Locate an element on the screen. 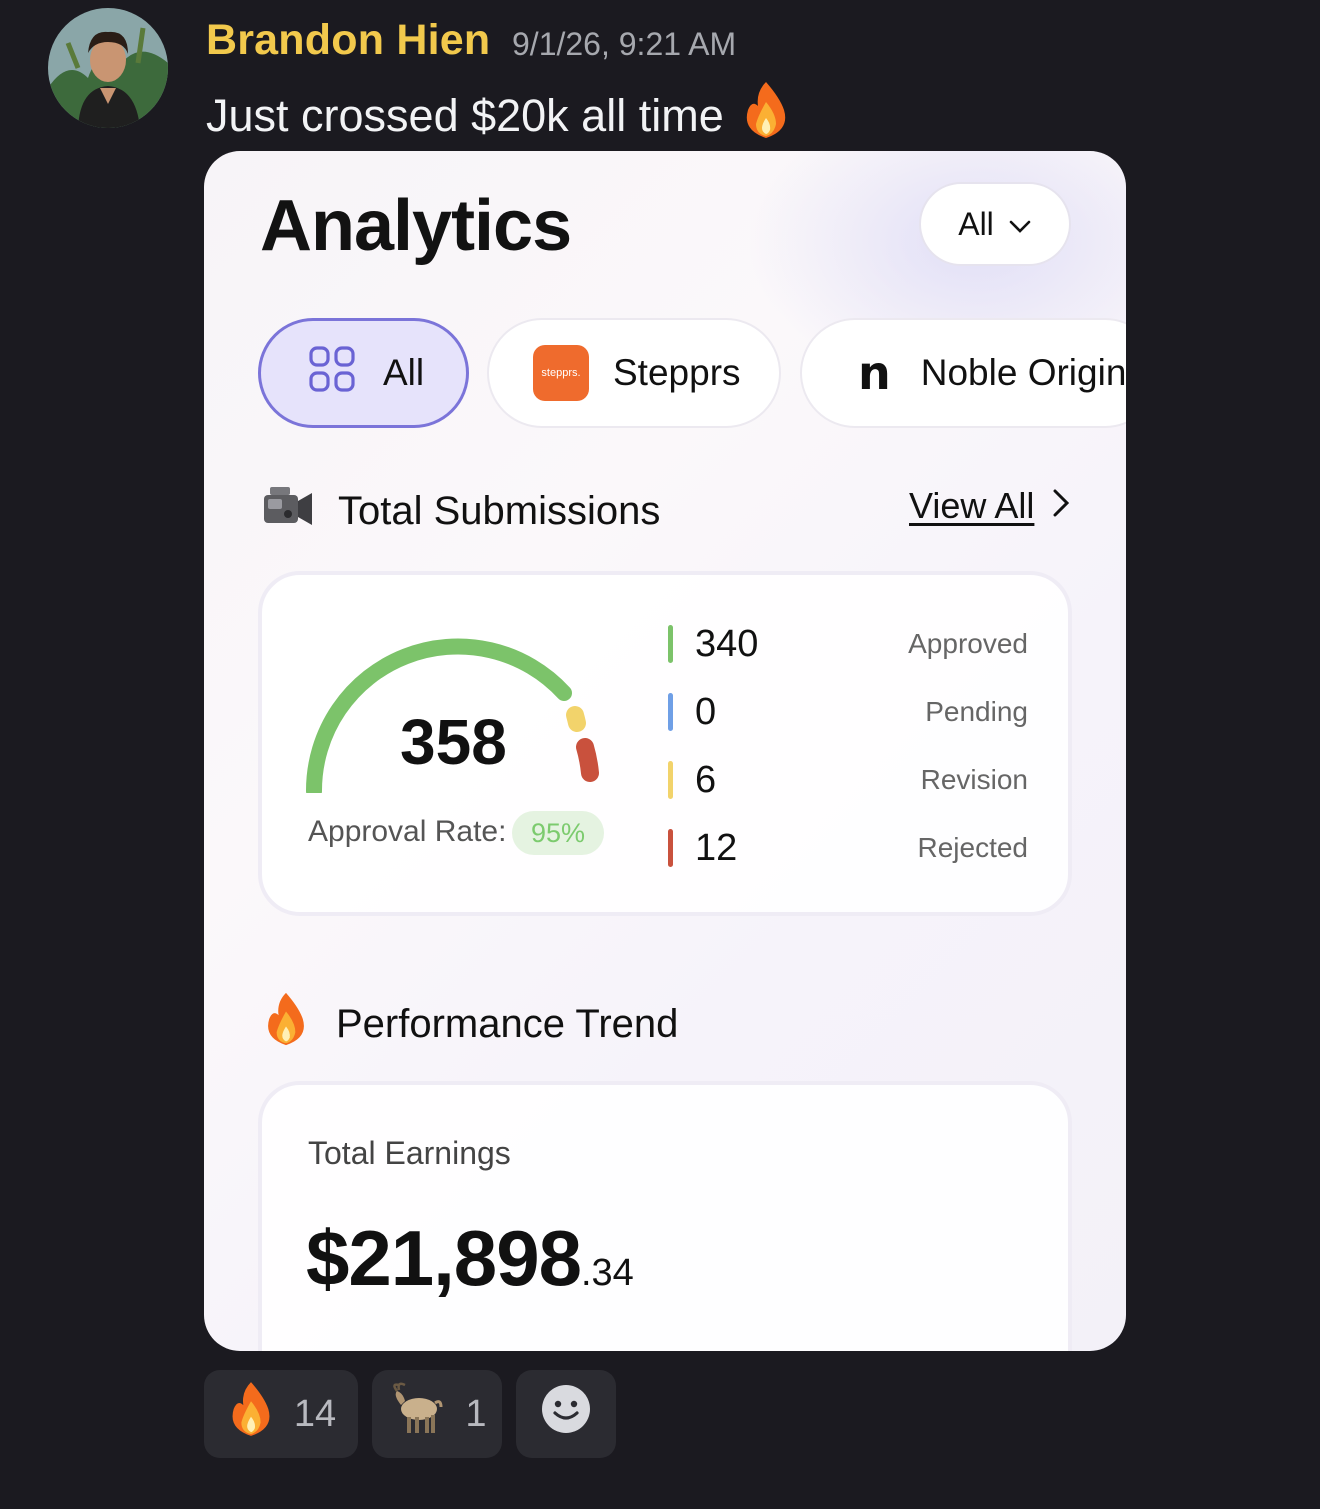 This screenshot has width=1320, height=1509. stat-pending-bar is located at coordinates (670, 712).